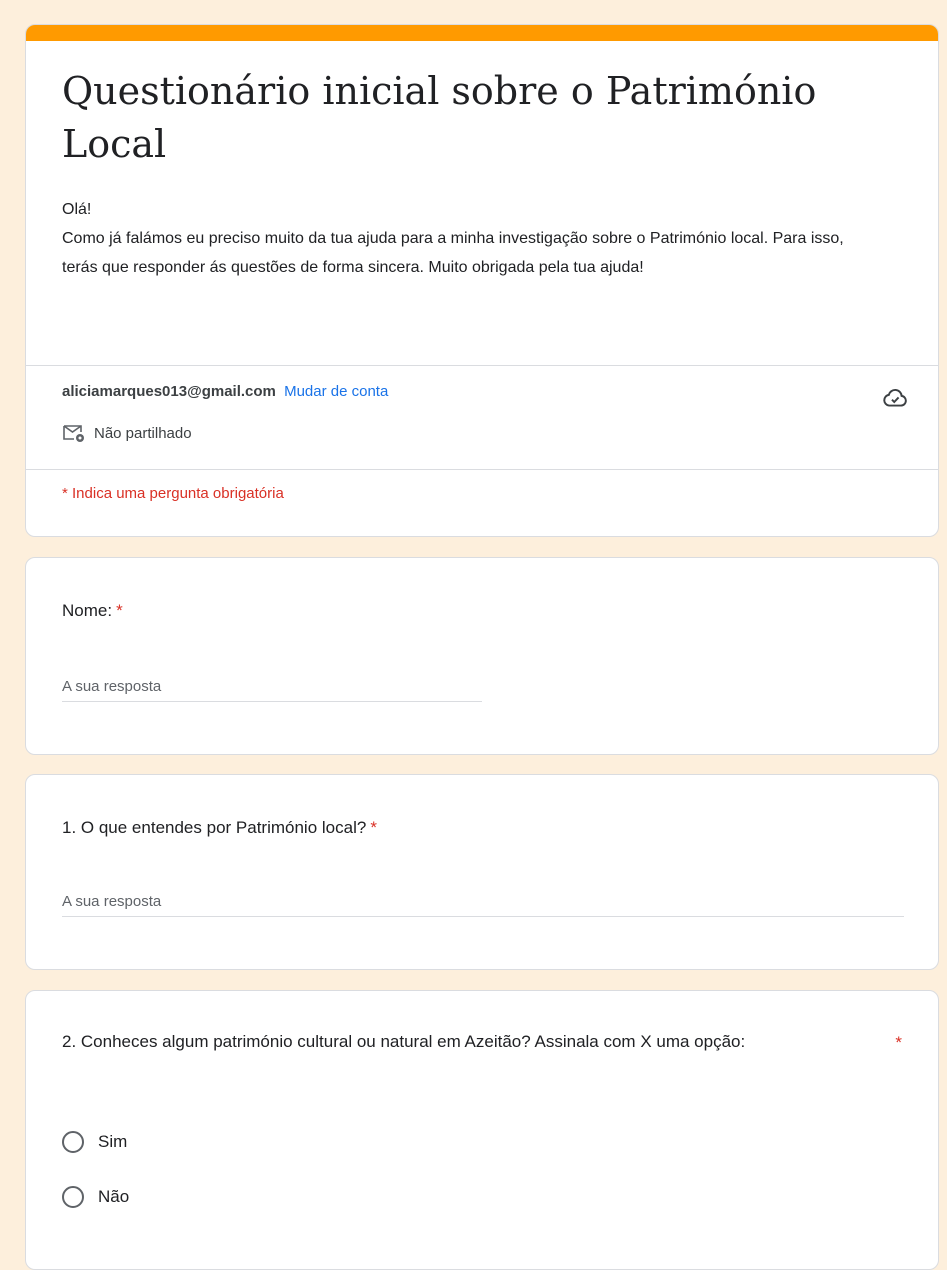 The height and width of the screenshot is (1270, 947). Describe the element at coordinates (482, 33) in the screenshot. I see `accent-bar` at that location.